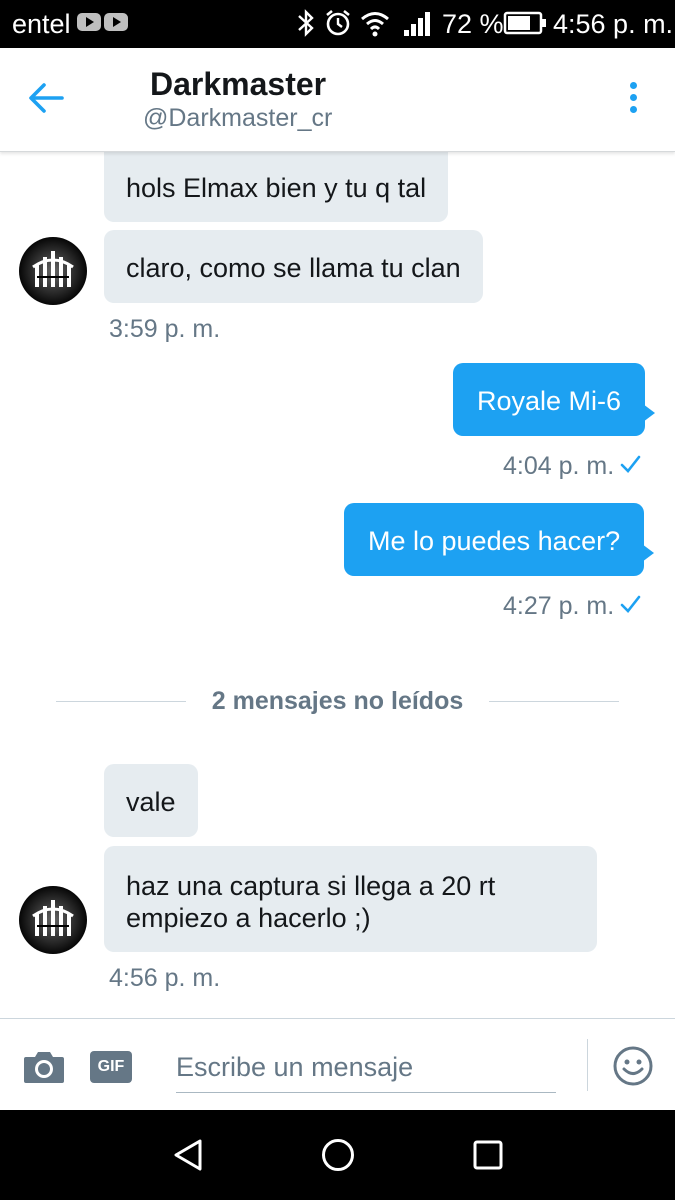 The width and height of the screenshot is (675, 1200). I want to click on message-text-line: empiezo a hacerlo ;), so click(248, 918).